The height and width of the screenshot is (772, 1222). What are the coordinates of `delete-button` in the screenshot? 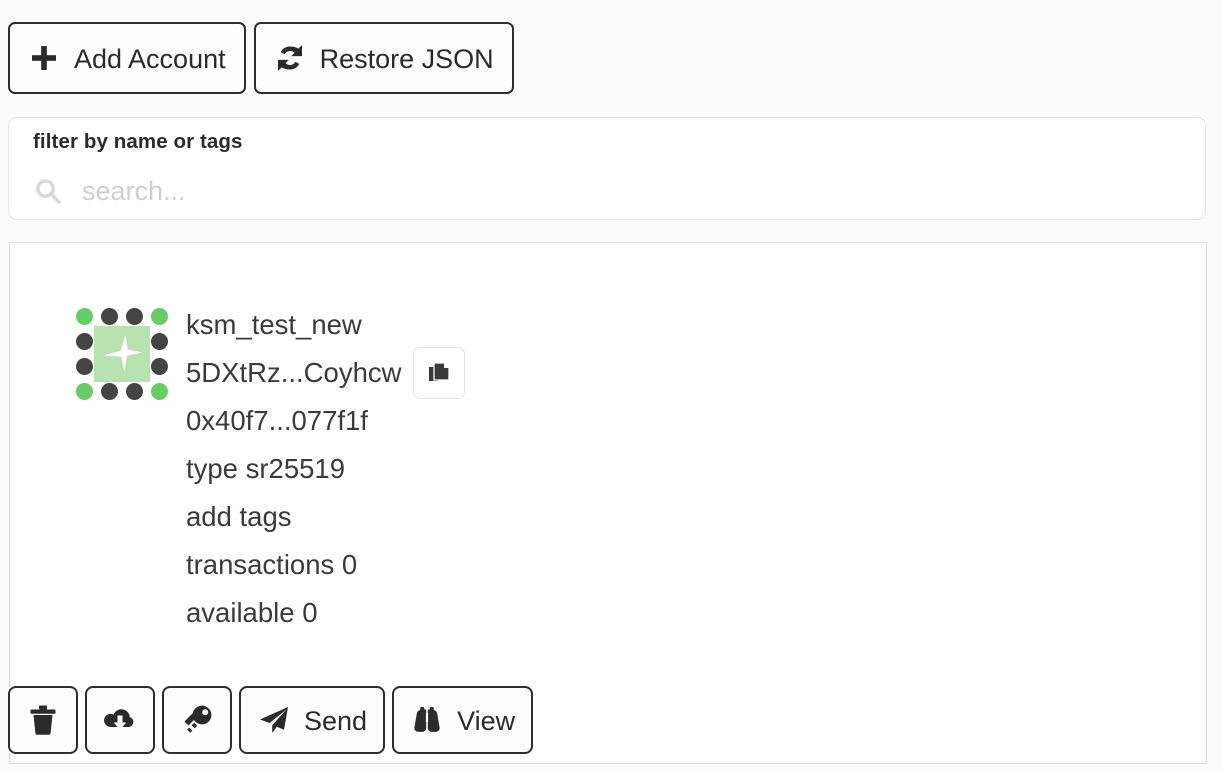 It's located at (43, 720).